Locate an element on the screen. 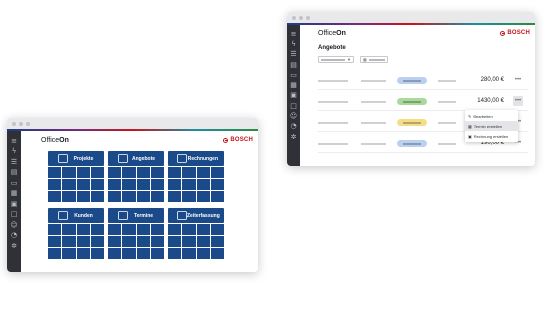  dashboard-tile: Projekte is located at coordinates (76, 176).